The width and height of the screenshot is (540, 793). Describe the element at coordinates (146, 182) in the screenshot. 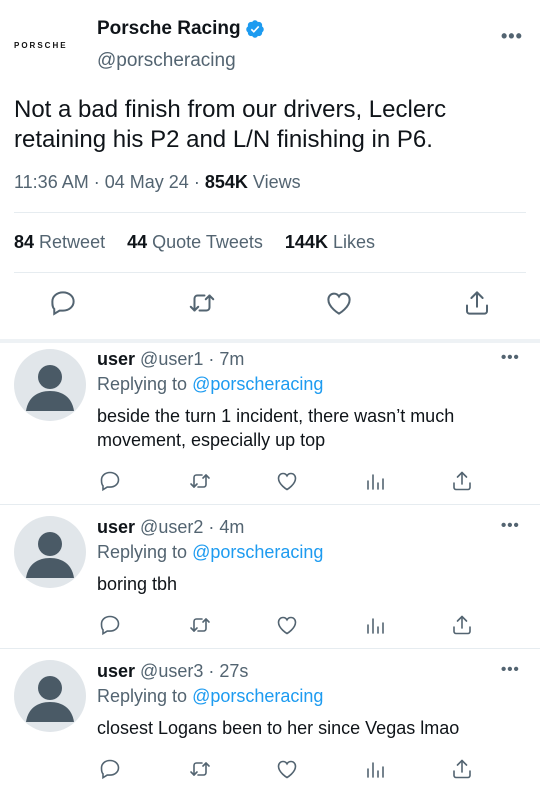

I see `tweet-date: 04 May 24` at that location.